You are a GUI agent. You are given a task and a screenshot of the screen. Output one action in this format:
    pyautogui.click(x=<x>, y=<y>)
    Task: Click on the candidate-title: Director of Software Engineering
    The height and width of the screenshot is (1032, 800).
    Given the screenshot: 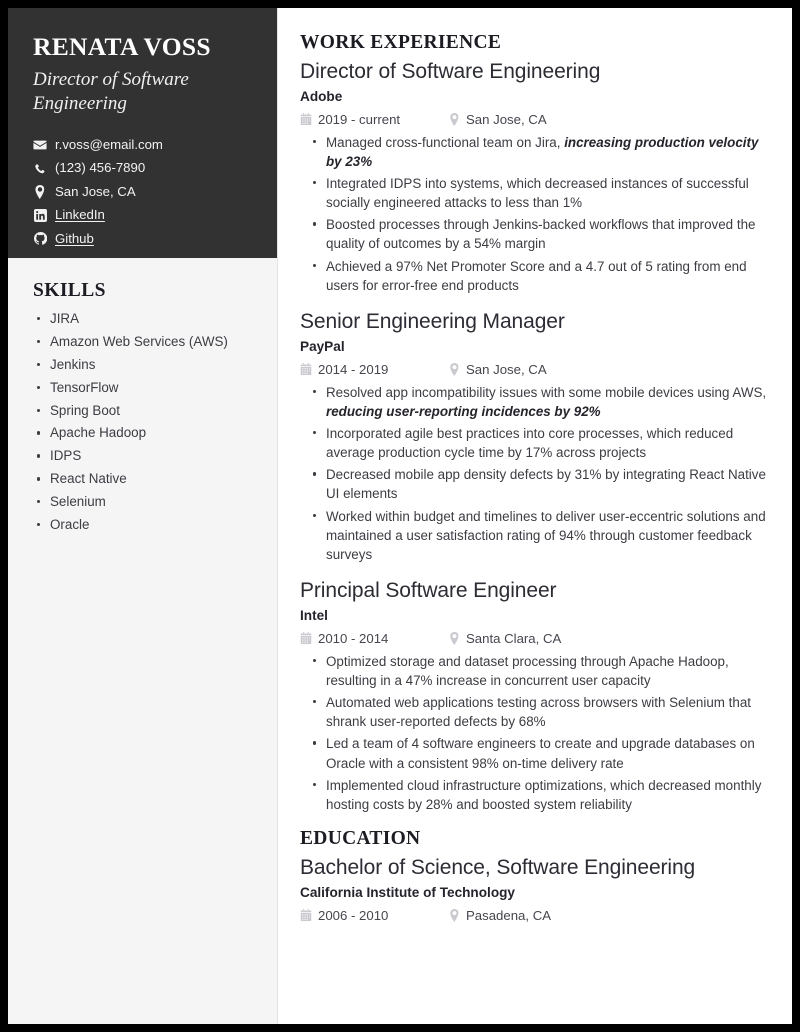 What is the action you would take?
    pyautogui.click(x=111, y=92)
    